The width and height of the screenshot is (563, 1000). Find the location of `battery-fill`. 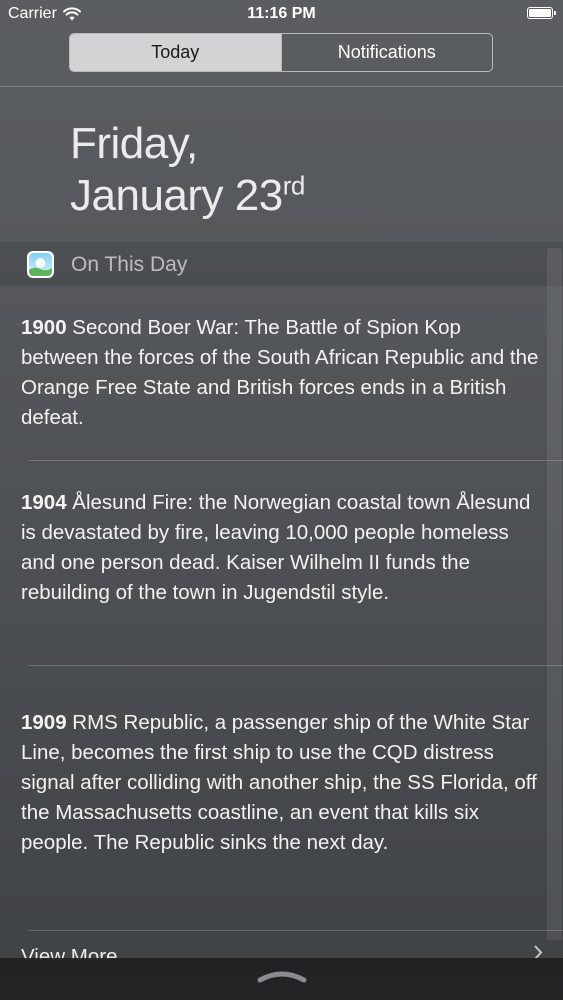

battery-fill is located at coordinates (540, 13).